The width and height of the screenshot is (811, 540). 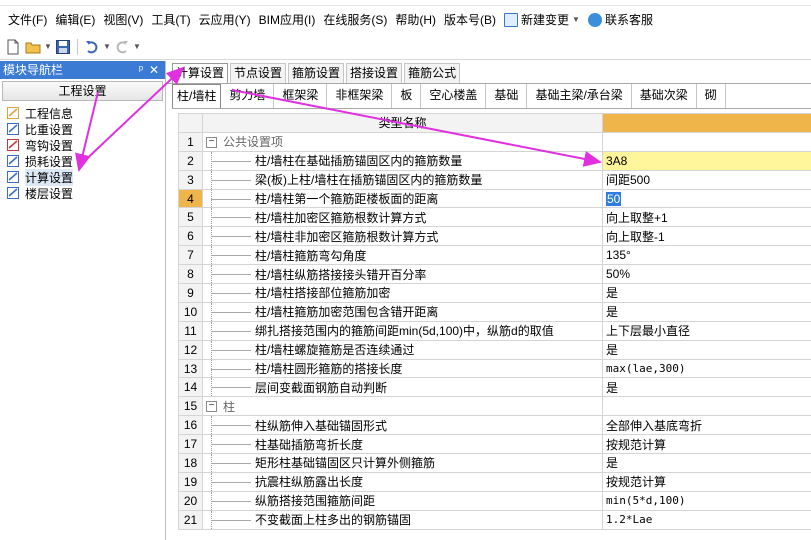 I want to click on save-button, so click(x=63, y=47).